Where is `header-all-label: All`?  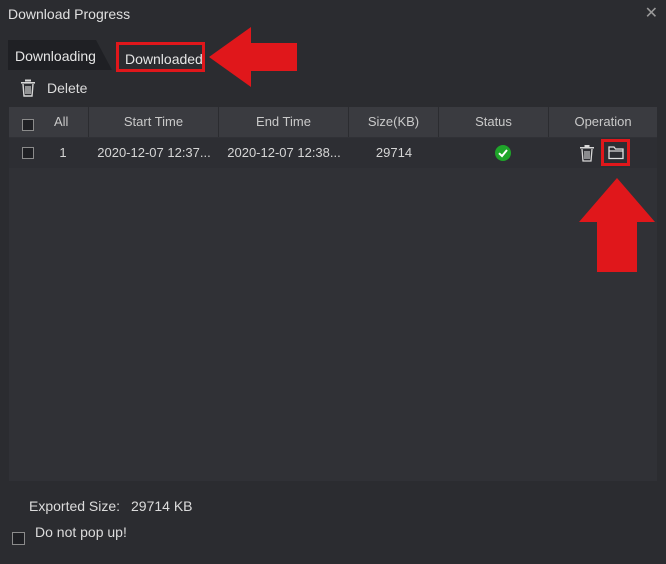
header-all-label: All is located at coordinates (61, 121).